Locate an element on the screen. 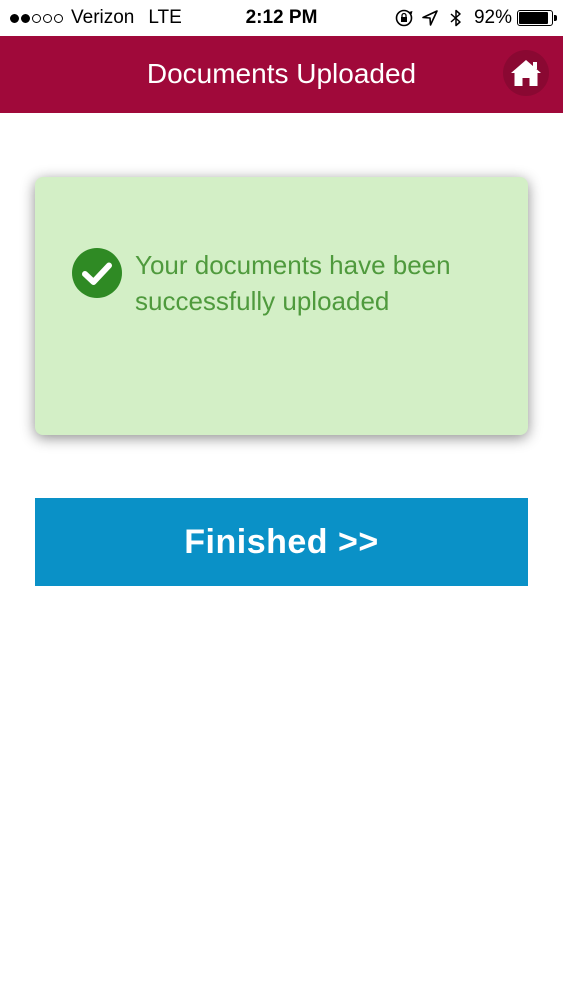 Image resolution: width=563 pixels, height=1000 pixels. check-circle-icon is located at coordinates (97, 273).